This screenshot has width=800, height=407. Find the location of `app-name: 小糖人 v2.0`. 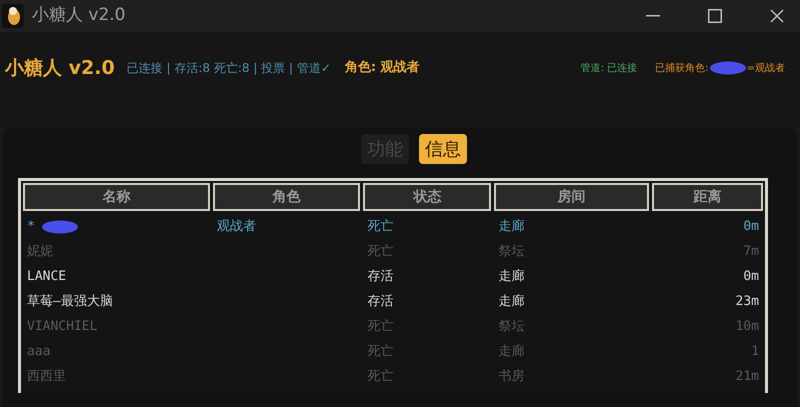

app-name: 小糖人 v2.0 is located at coordinates (60, 68).